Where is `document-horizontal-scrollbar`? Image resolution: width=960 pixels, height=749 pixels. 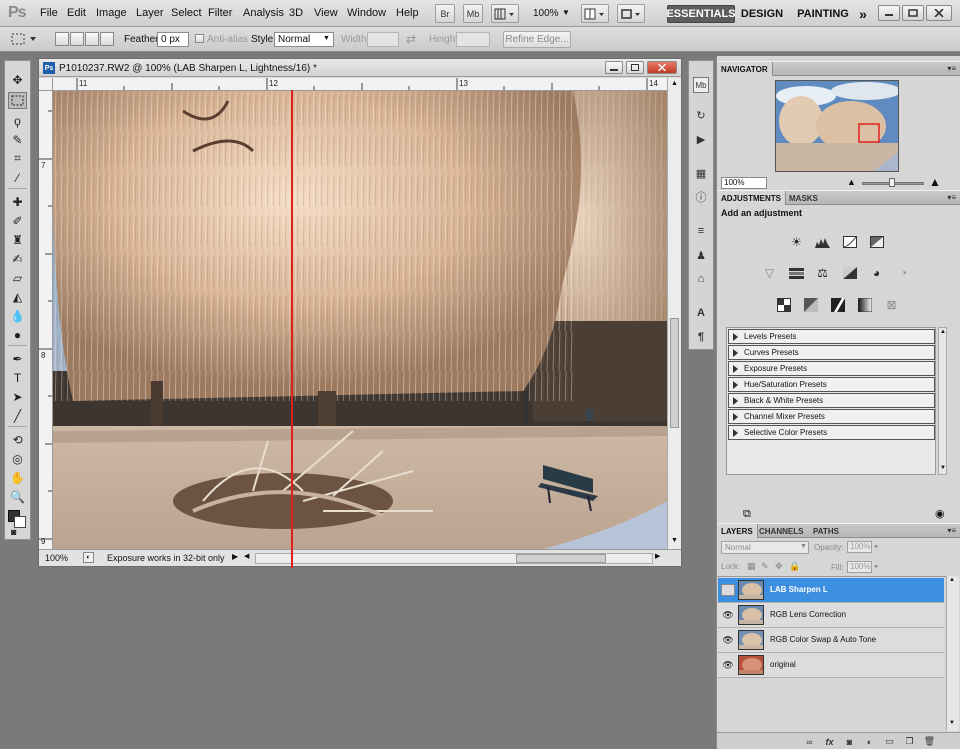 document-horizontal-scrollbar is located at coordinates (454, 558).